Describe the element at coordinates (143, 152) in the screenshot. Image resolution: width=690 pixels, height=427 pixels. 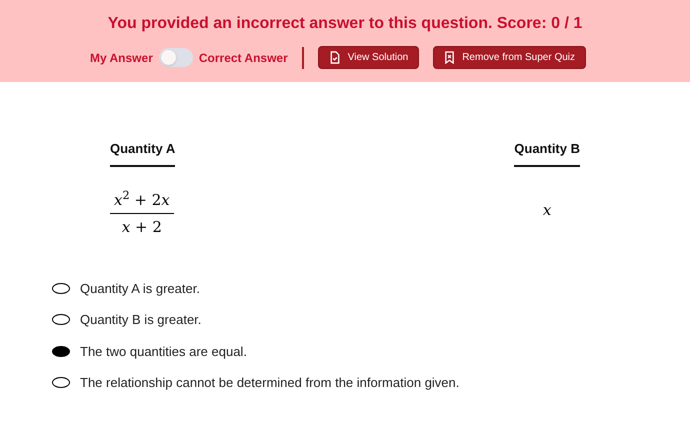
I see `column-heading: Quantity A` at that location.